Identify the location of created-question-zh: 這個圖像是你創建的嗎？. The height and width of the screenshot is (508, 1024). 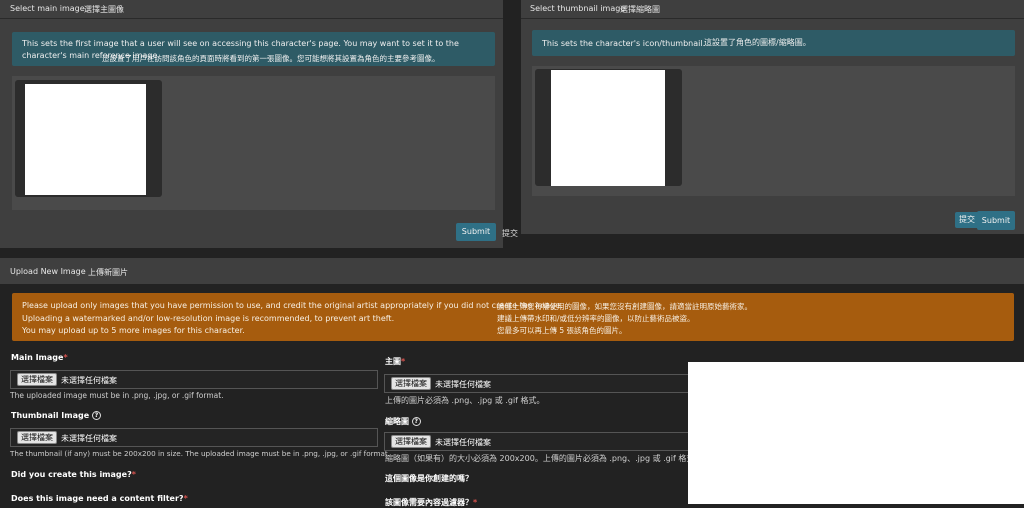
(429, 478).